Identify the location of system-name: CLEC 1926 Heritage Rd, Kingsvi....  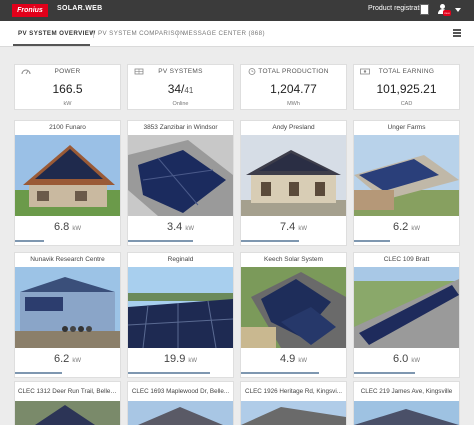
(293, 391).